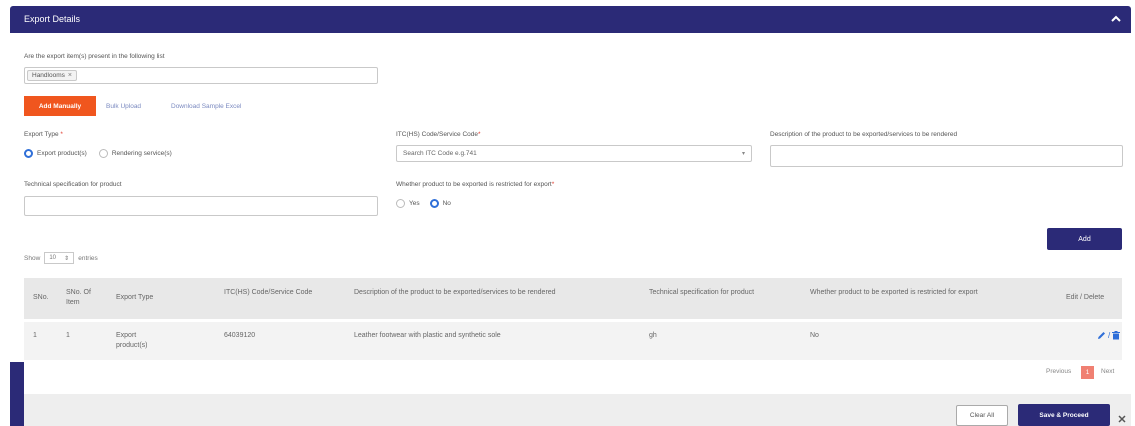  Describe the element at coordinates (201, 75) in the screenshot. I see `export-items-multiselect: Handlooms ×` at that location.